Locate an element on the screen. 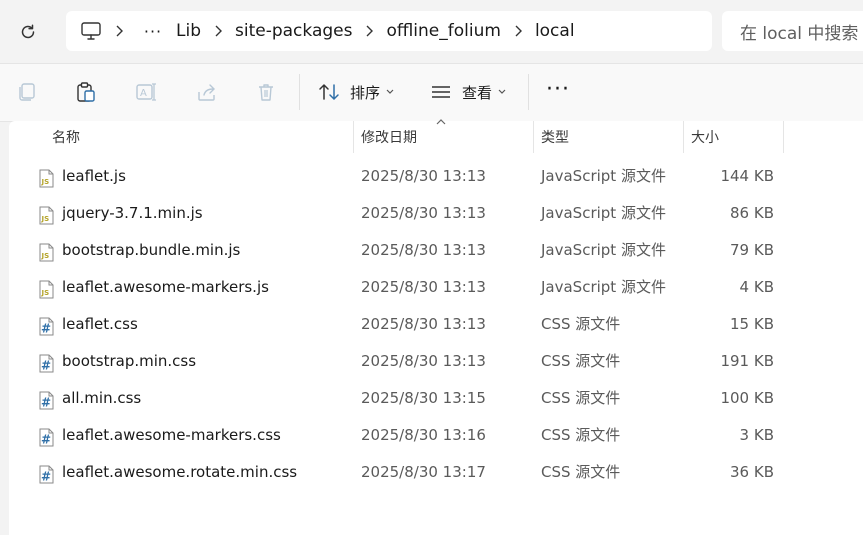  file-name: leaflet.awesome-markers.js is located at coordinates (165, 287).